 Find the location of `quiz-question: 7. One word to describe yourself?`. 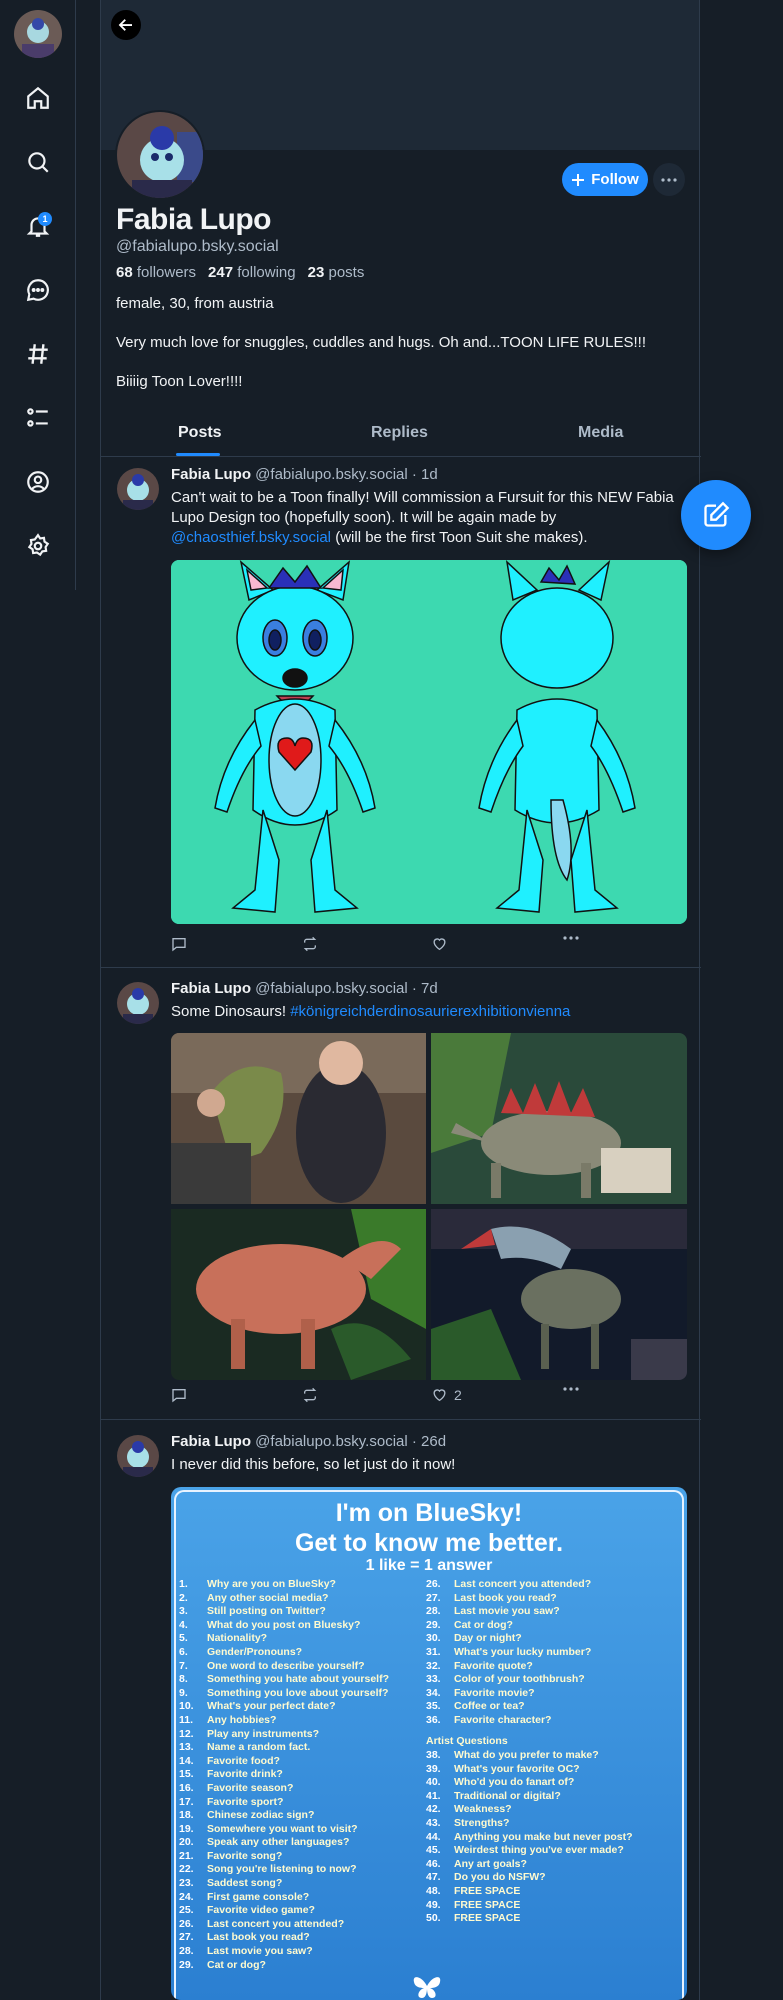

quiz-question: 7. One word to describe yourself? is located at coordinates (284, 1667).